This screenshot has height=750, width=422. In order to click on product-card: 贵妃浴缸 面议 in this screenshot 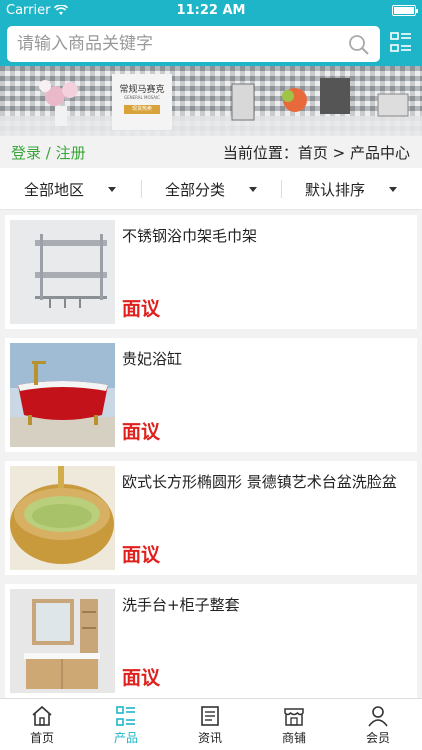, I will do `click(211, 395)`.